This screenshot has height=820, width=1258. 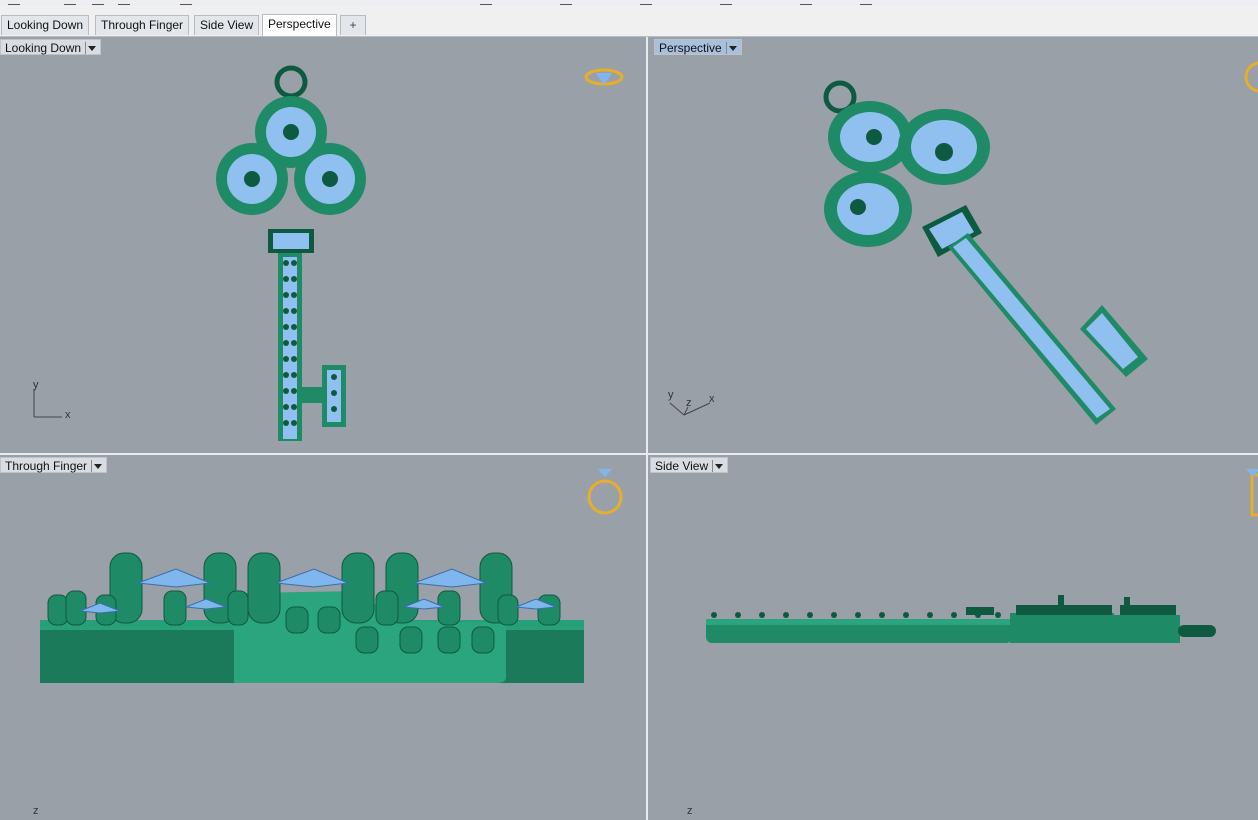 What do you see at coordinates (605, 492) in the screenshot?
I see `ring-front-icon` at bounding box center [605, 492].